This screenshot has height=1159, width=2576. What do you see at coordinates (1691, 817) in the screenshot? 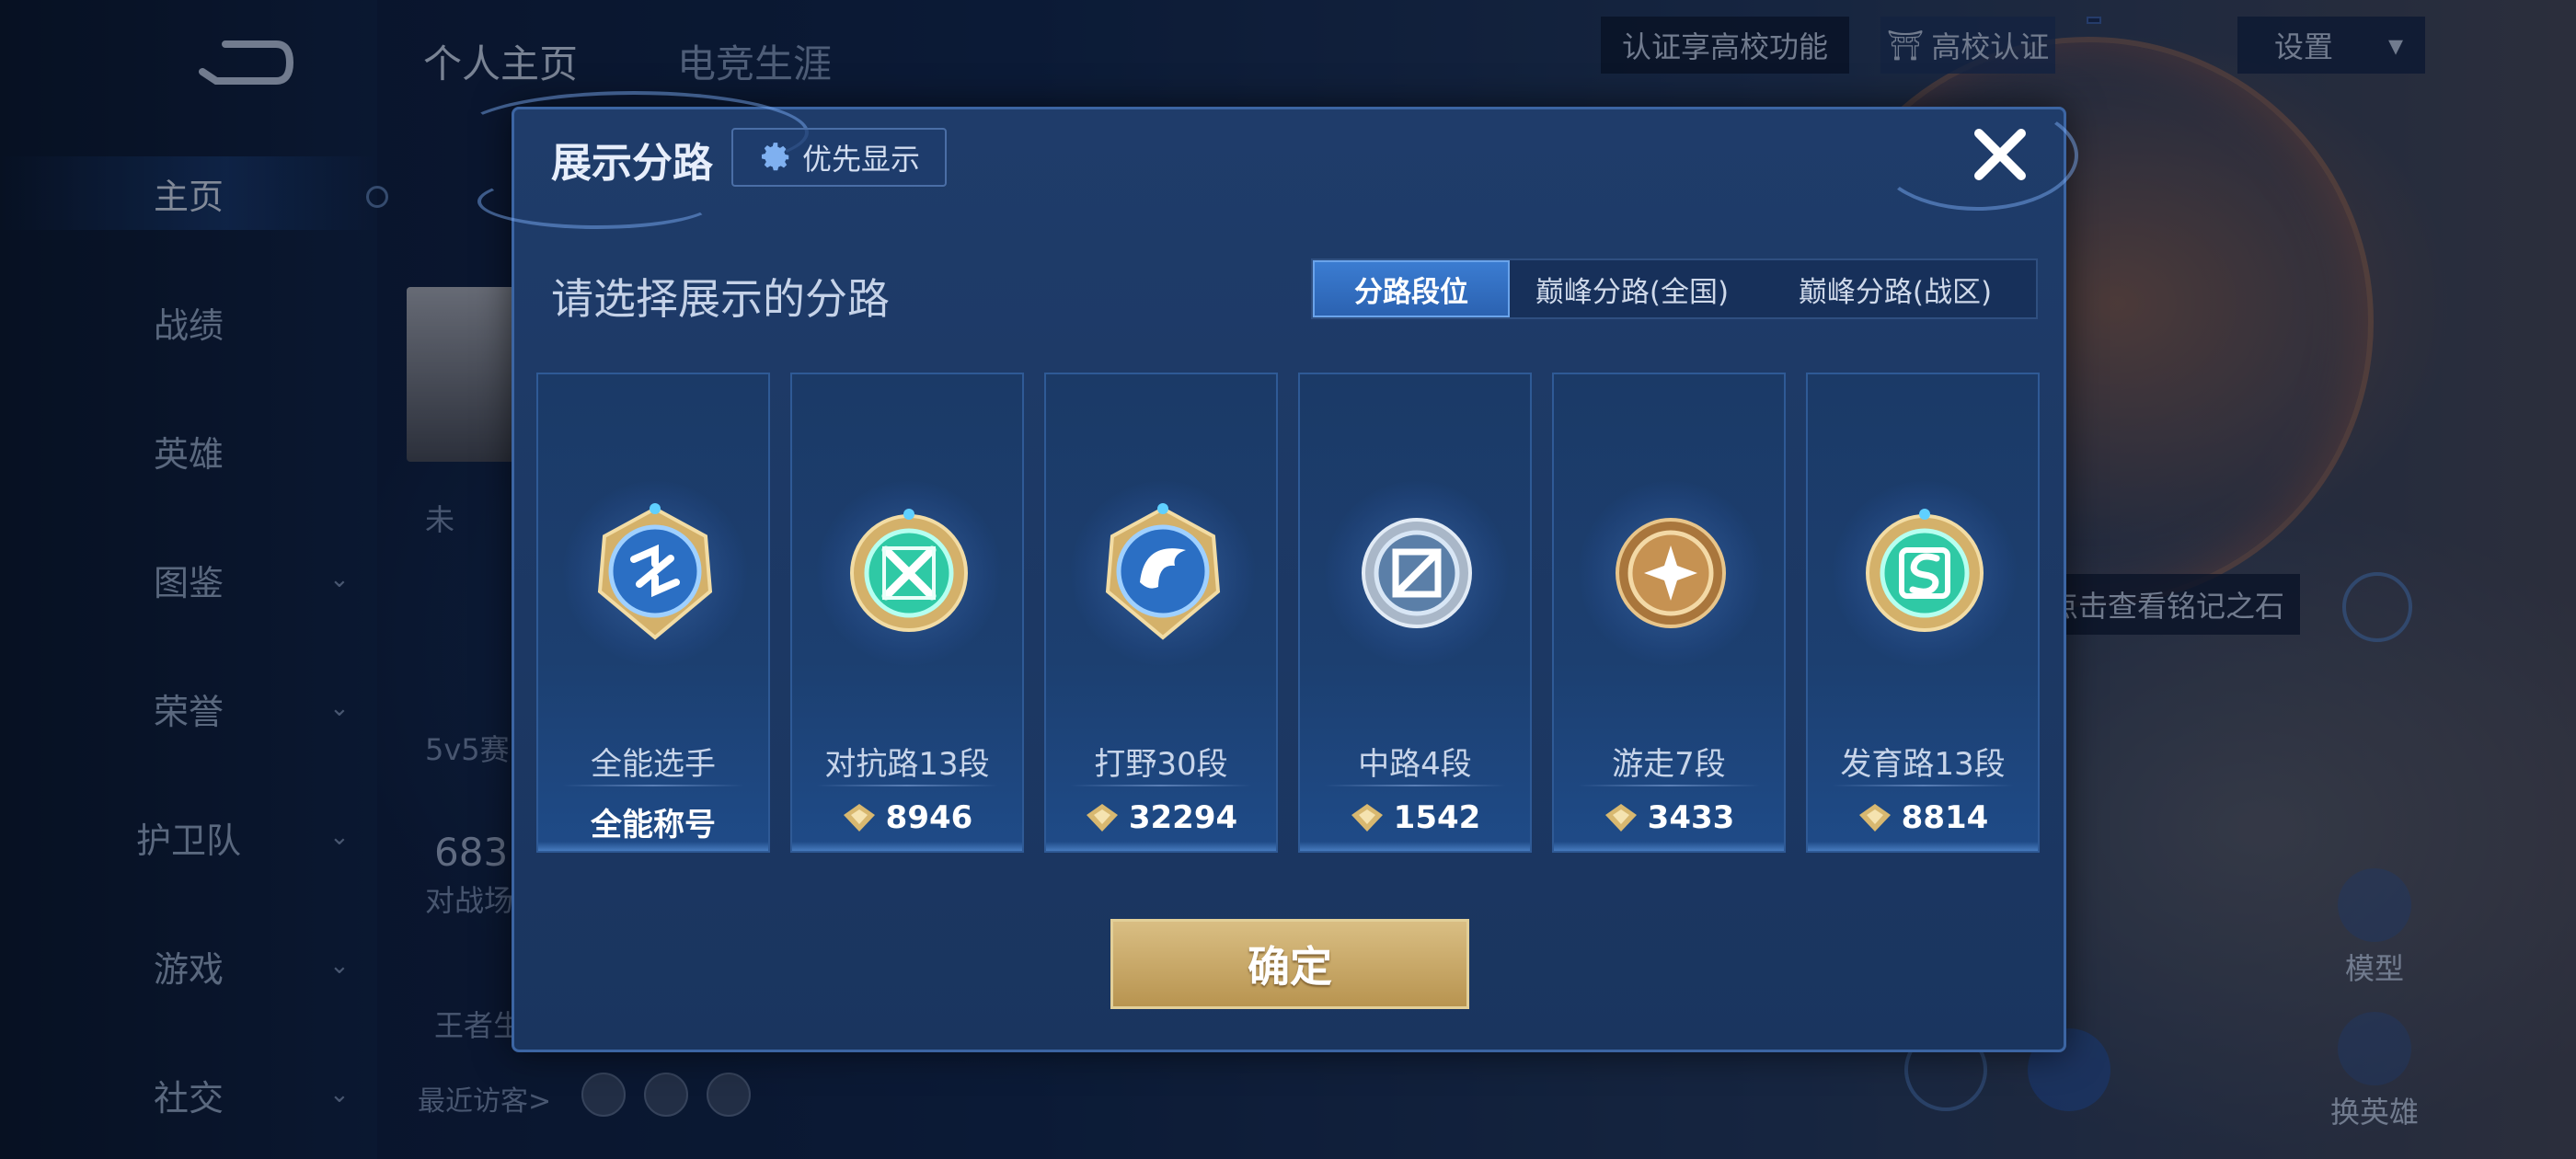
I see `lane-value-text: 3433` at bounding box center [1691, 817].